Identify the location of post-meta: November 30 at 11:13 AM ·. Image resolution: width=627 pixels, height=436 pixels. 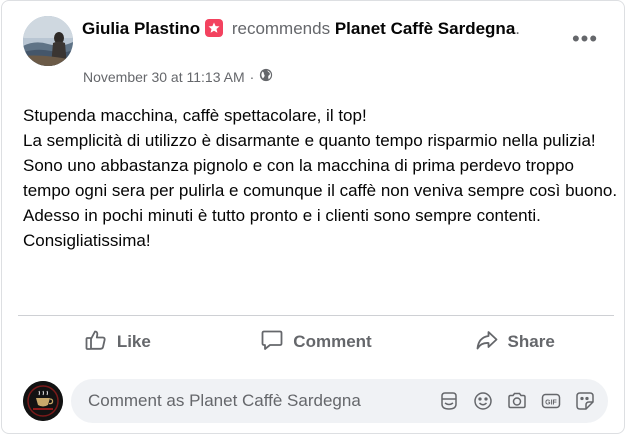
(178, 76).